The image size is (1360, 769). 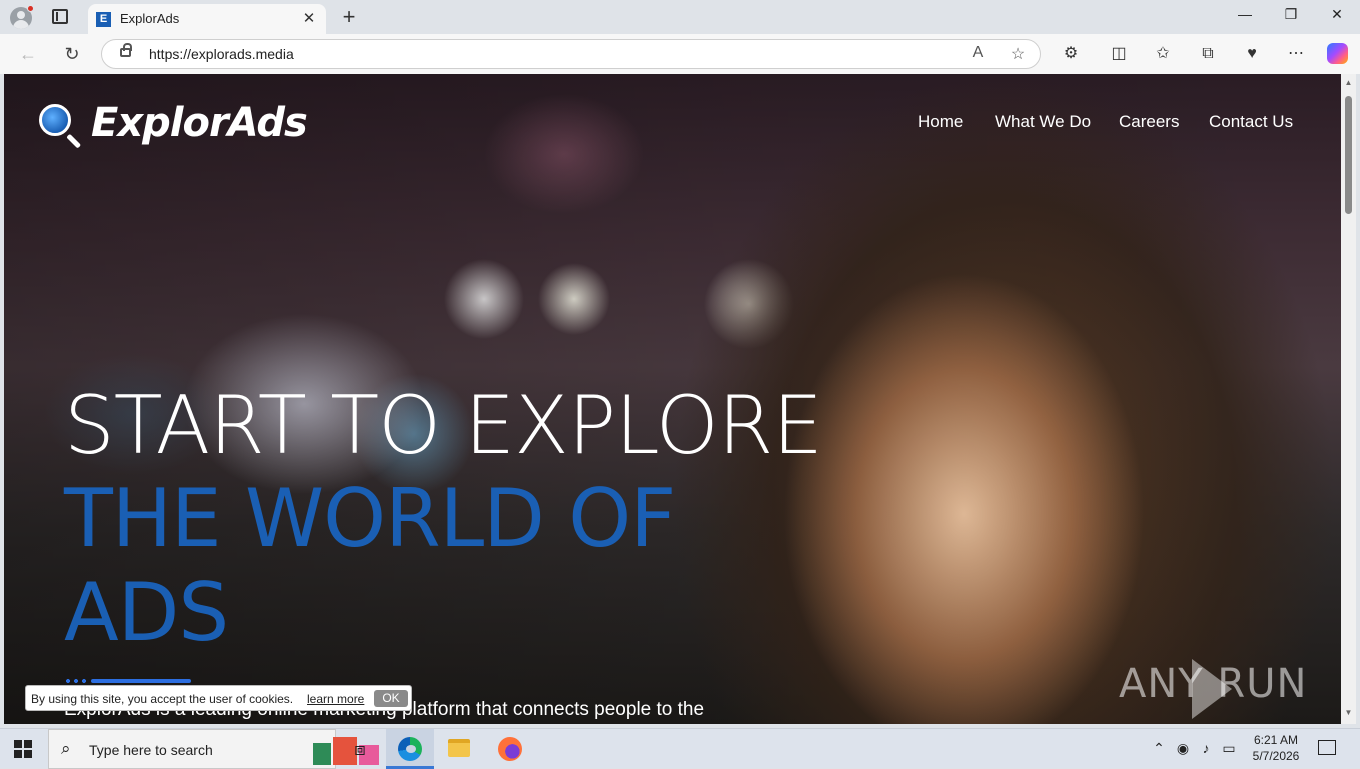 What do you see at coordinates (1206, 748) in the screenshot?
I see `volume-icon: ♪` at bounding box center [1206, 748].